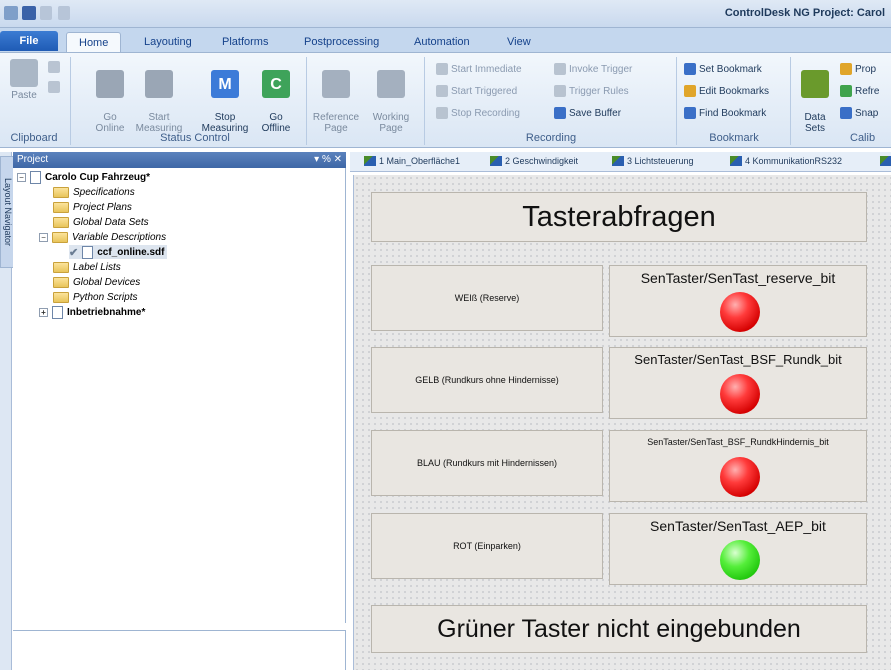 This screenshot has height=670, width=891. I want to click on lamp-instrument: SenTaster/SenTast_BSF_RundkHindernis_bit, so click(738, 466).